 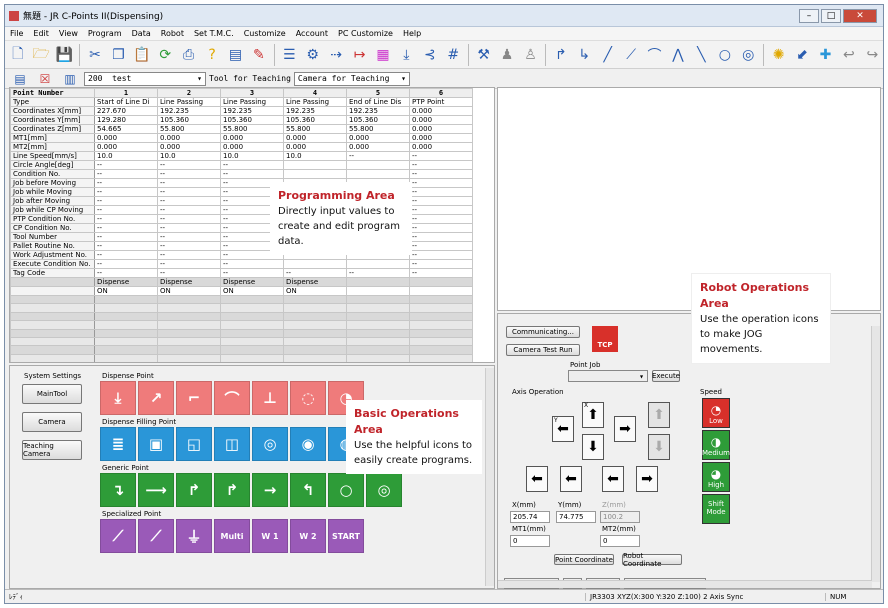 I want to click on camera-select: Camera for Teaching ▾, so click(x=351, y=78).